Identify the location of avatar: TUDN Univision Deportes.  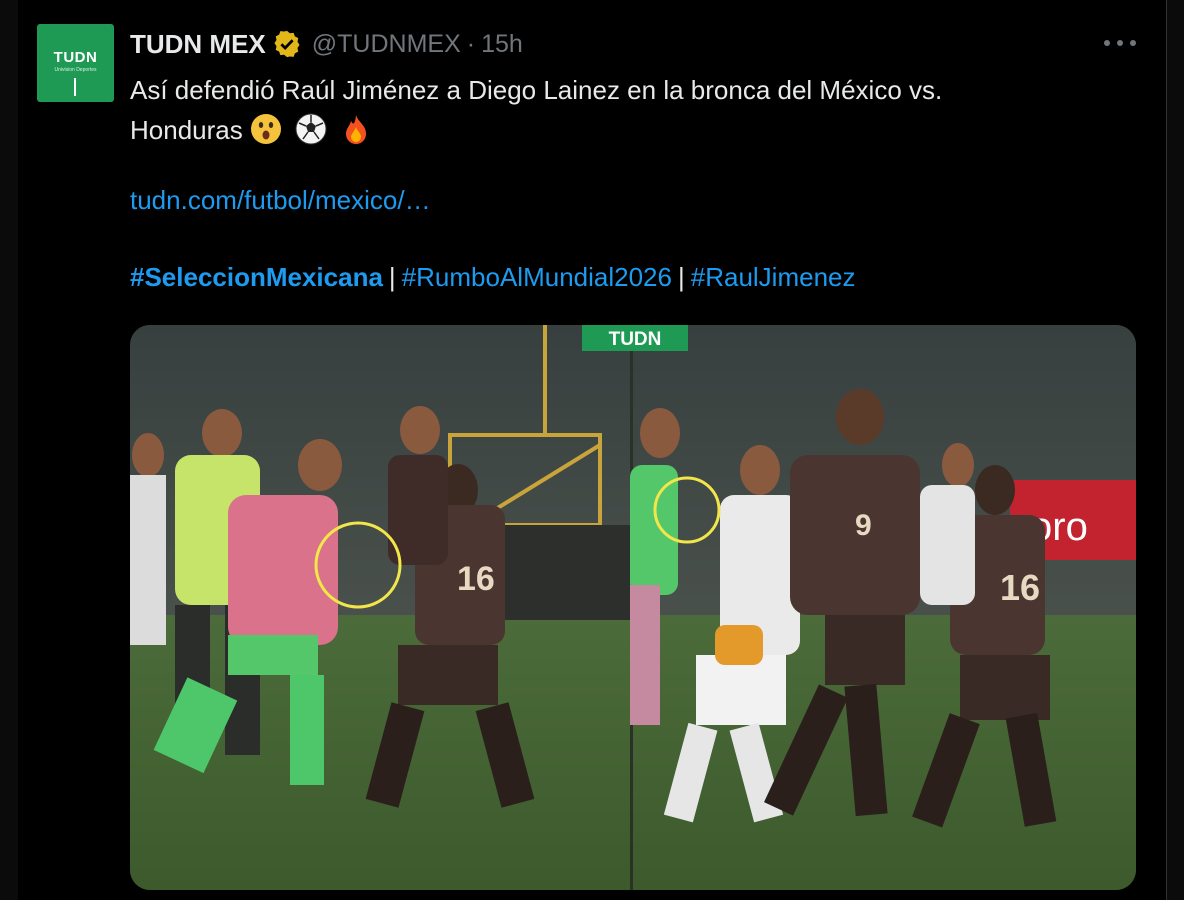
(75, 63).